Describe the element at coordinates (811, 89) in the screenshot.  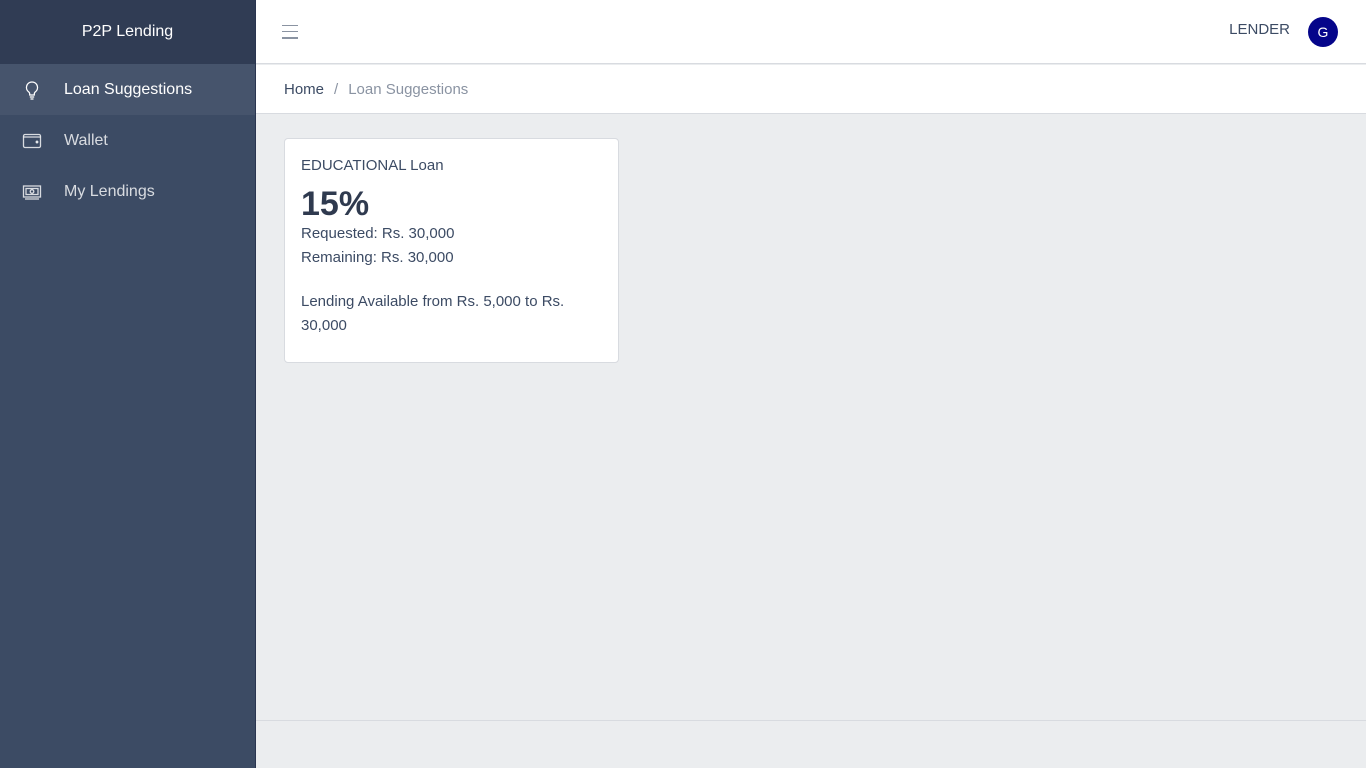
I see `breadcrumb: Home / Loan Suggestions` at that location.